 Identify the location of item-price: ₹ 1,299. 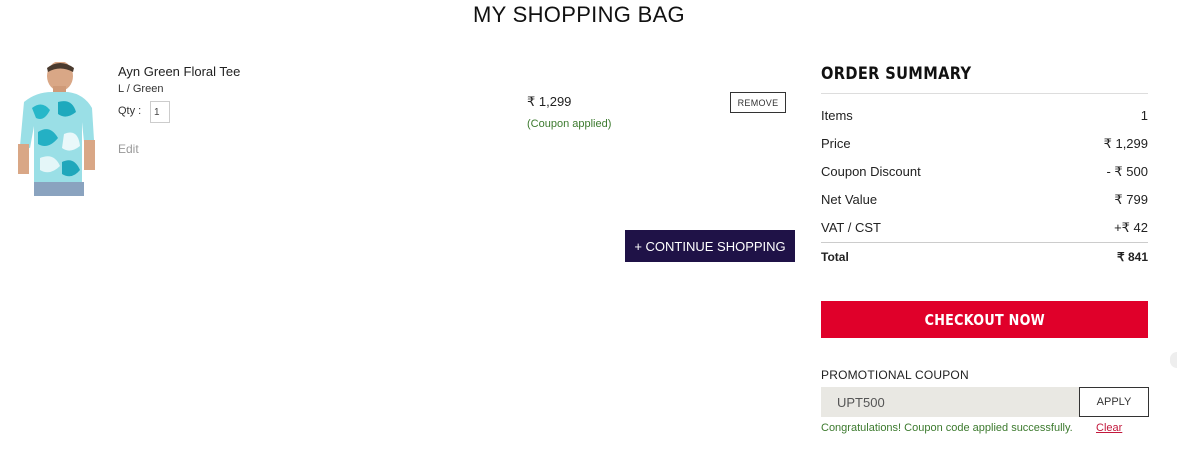
(549, 101).